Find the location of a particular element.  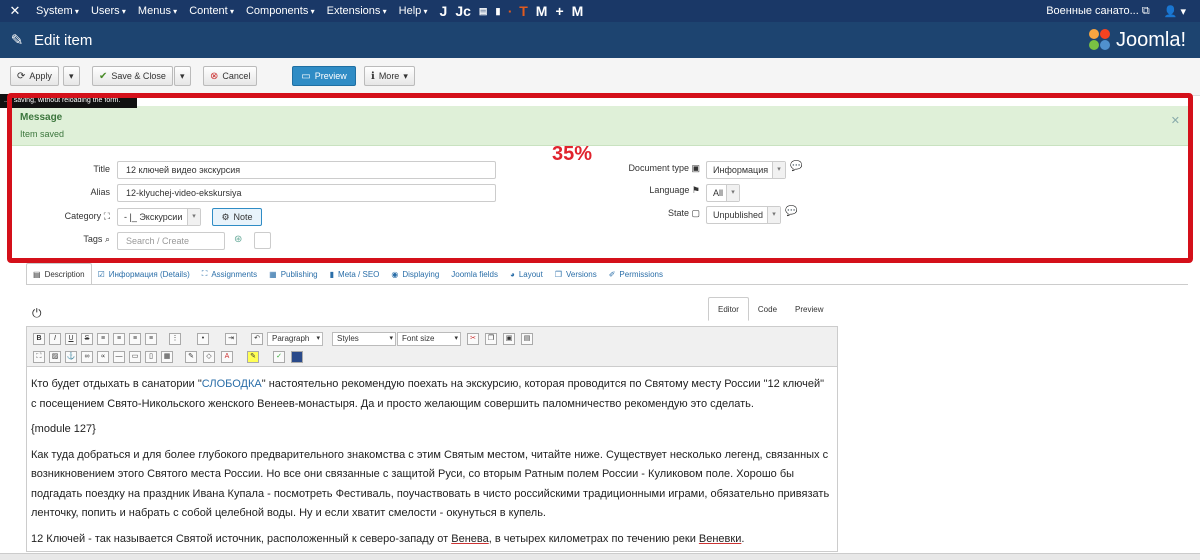

source-icon is located at coordinates (297, 357).